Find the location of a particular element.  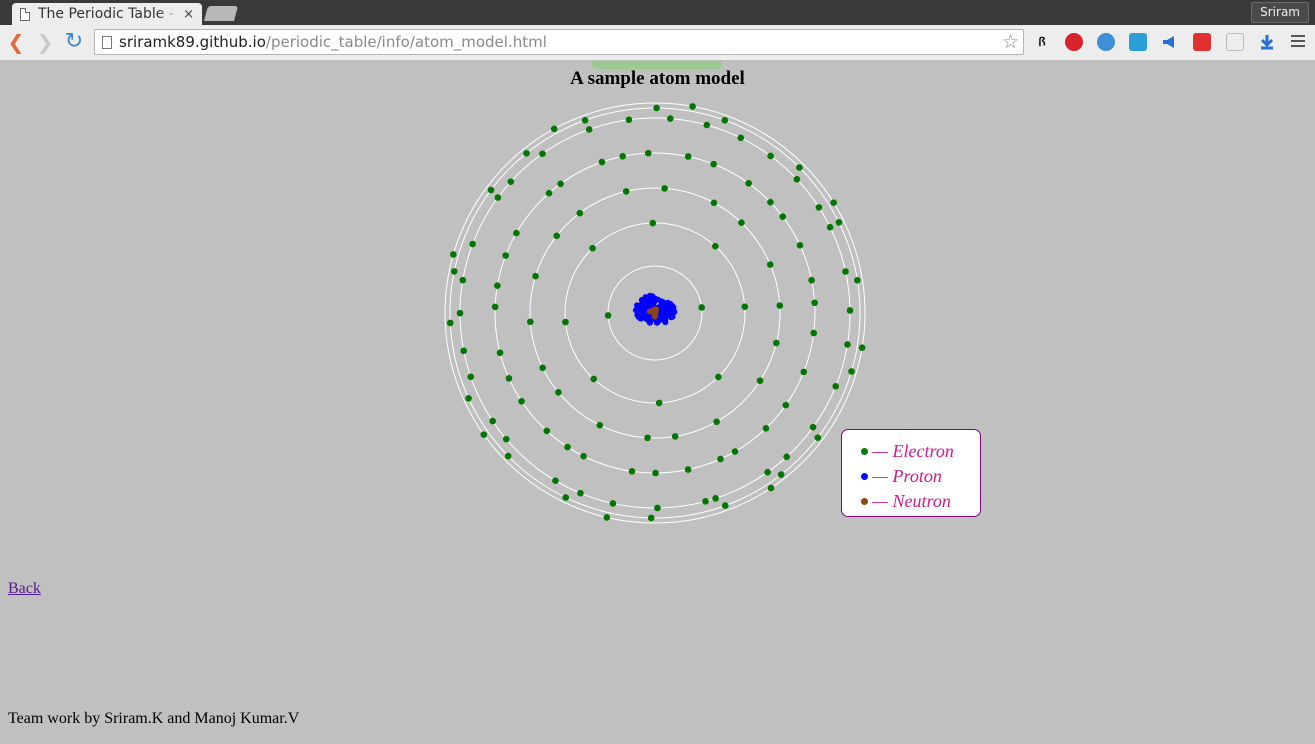

neutron-dot is located at coordinates (864, 501).